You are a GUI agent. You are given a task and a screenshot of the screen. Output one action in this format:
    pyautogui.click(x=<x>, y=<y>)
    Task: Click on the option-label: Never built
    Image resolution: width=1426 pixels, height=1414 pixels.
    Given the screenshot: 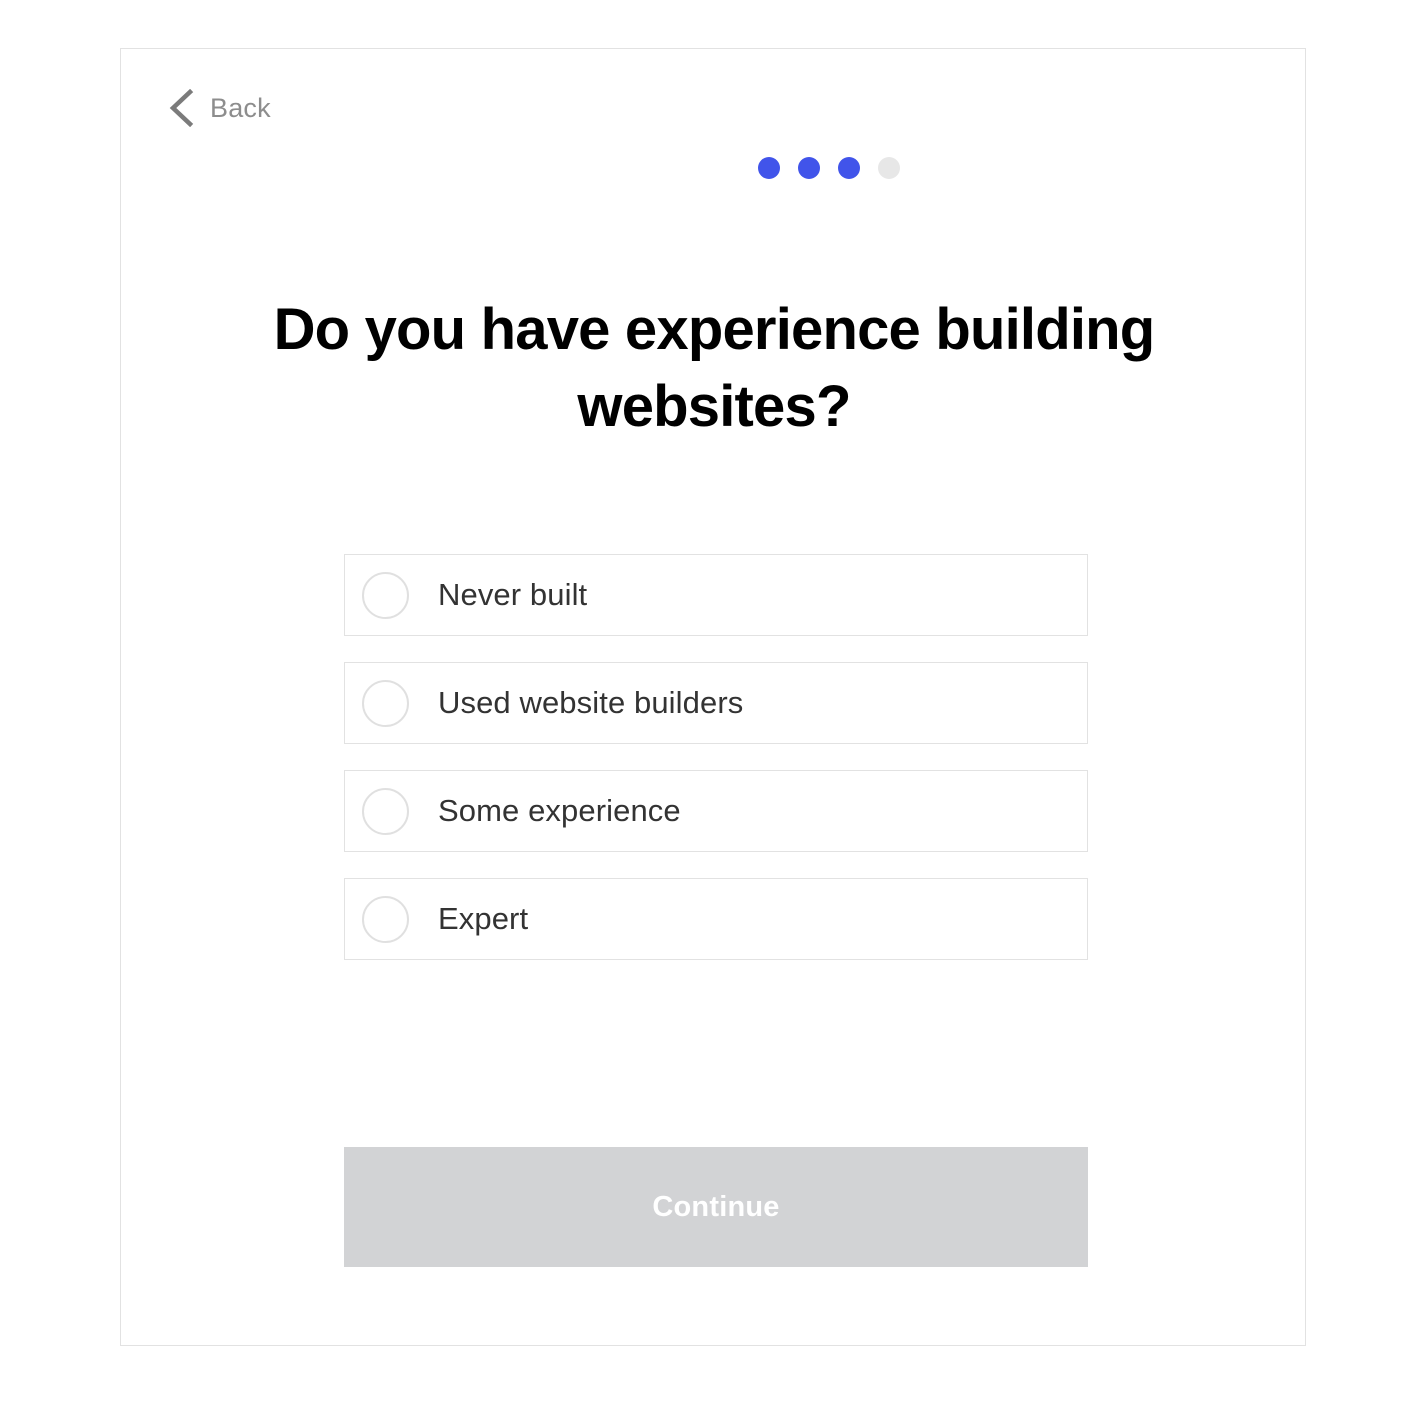 What is the action you would take?
    pyautogui.click(x=513, y=594)
    